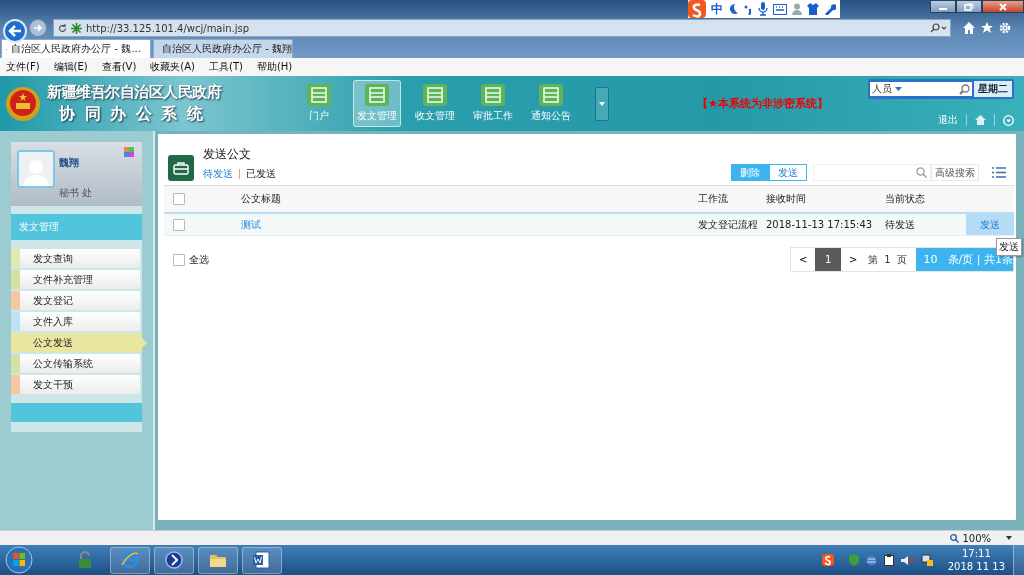 Image resolution: width=1024 pixels, height=575 pixels. I want to click on document-title-link: 测试, so click(251, 224).